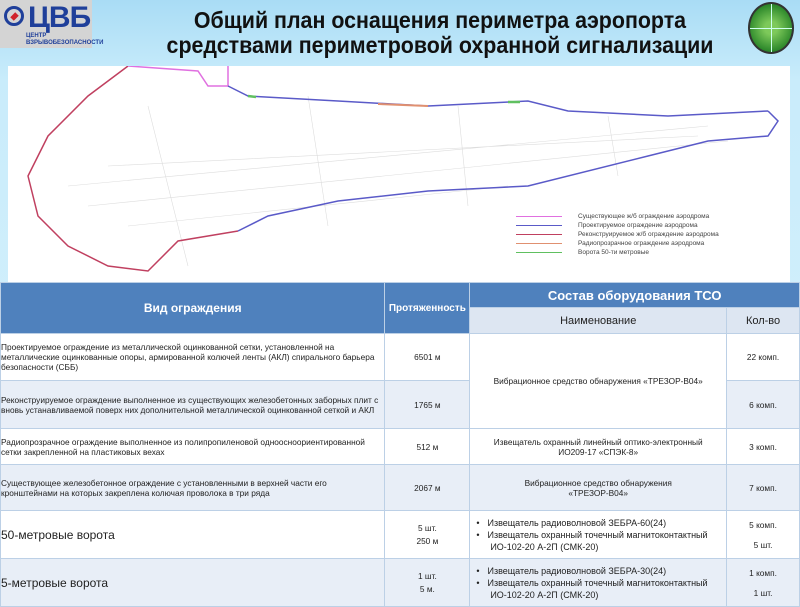  Describe the element at coordinates (617, 216) in the screenshot. I see `legend-item: Существующее ж/б ограждение аэродрома` at that location.